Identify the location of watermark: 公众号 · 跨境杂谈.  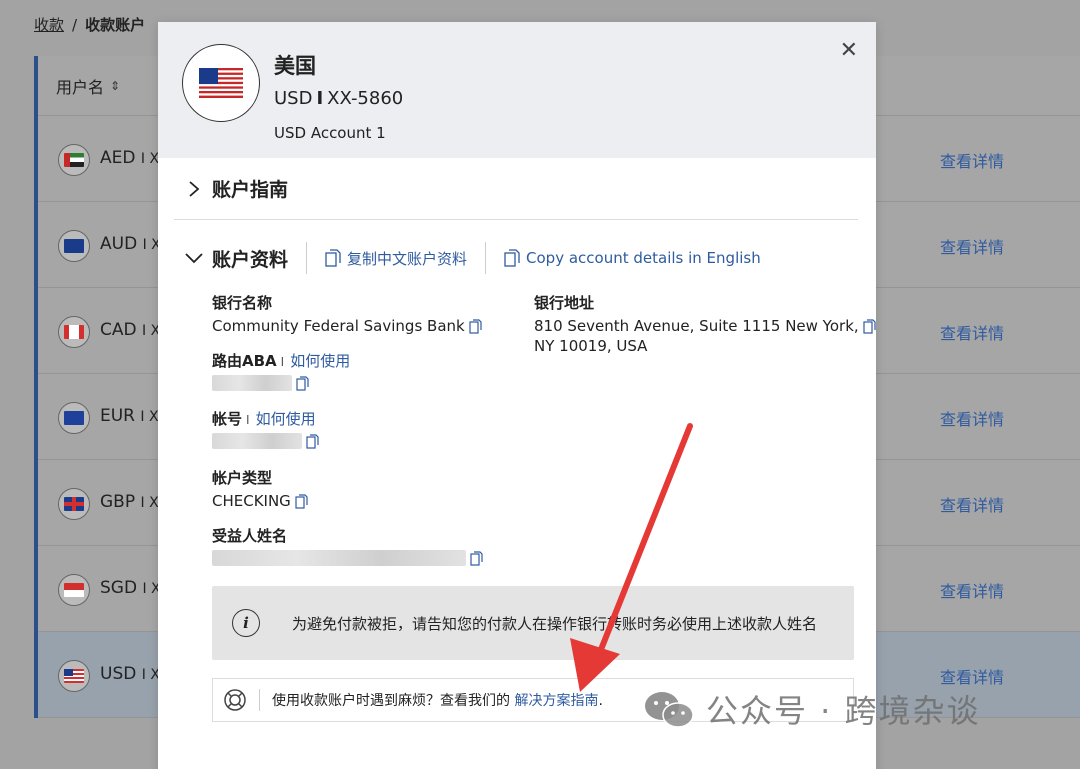
(811, 709).